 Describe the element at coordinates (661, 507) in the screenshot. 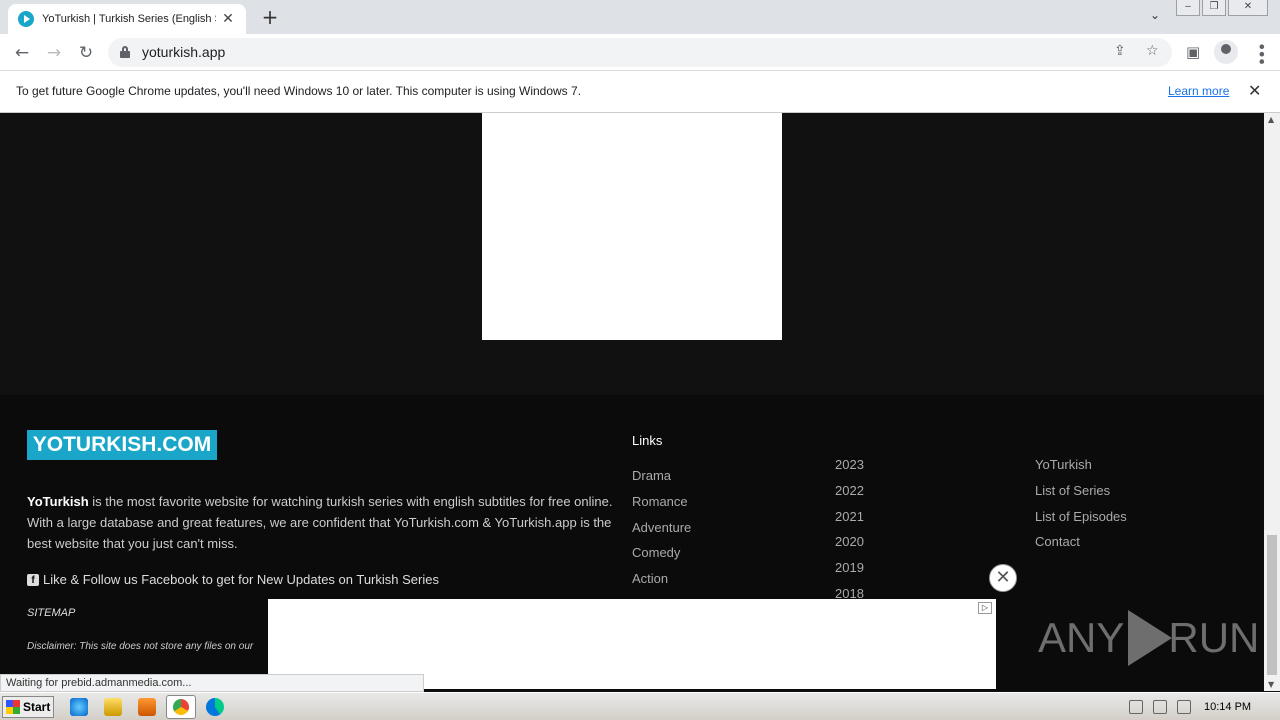

I see `genre-link: Romance` at that location.